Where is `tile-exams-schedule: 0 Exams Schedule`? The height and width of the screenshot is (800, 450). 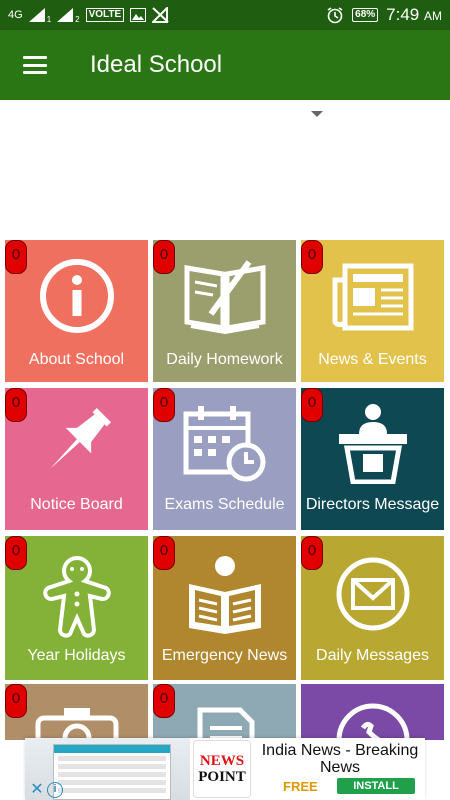
tile-exams-schedule: 0 Exams Schedule is located at coordinates (224, 459).